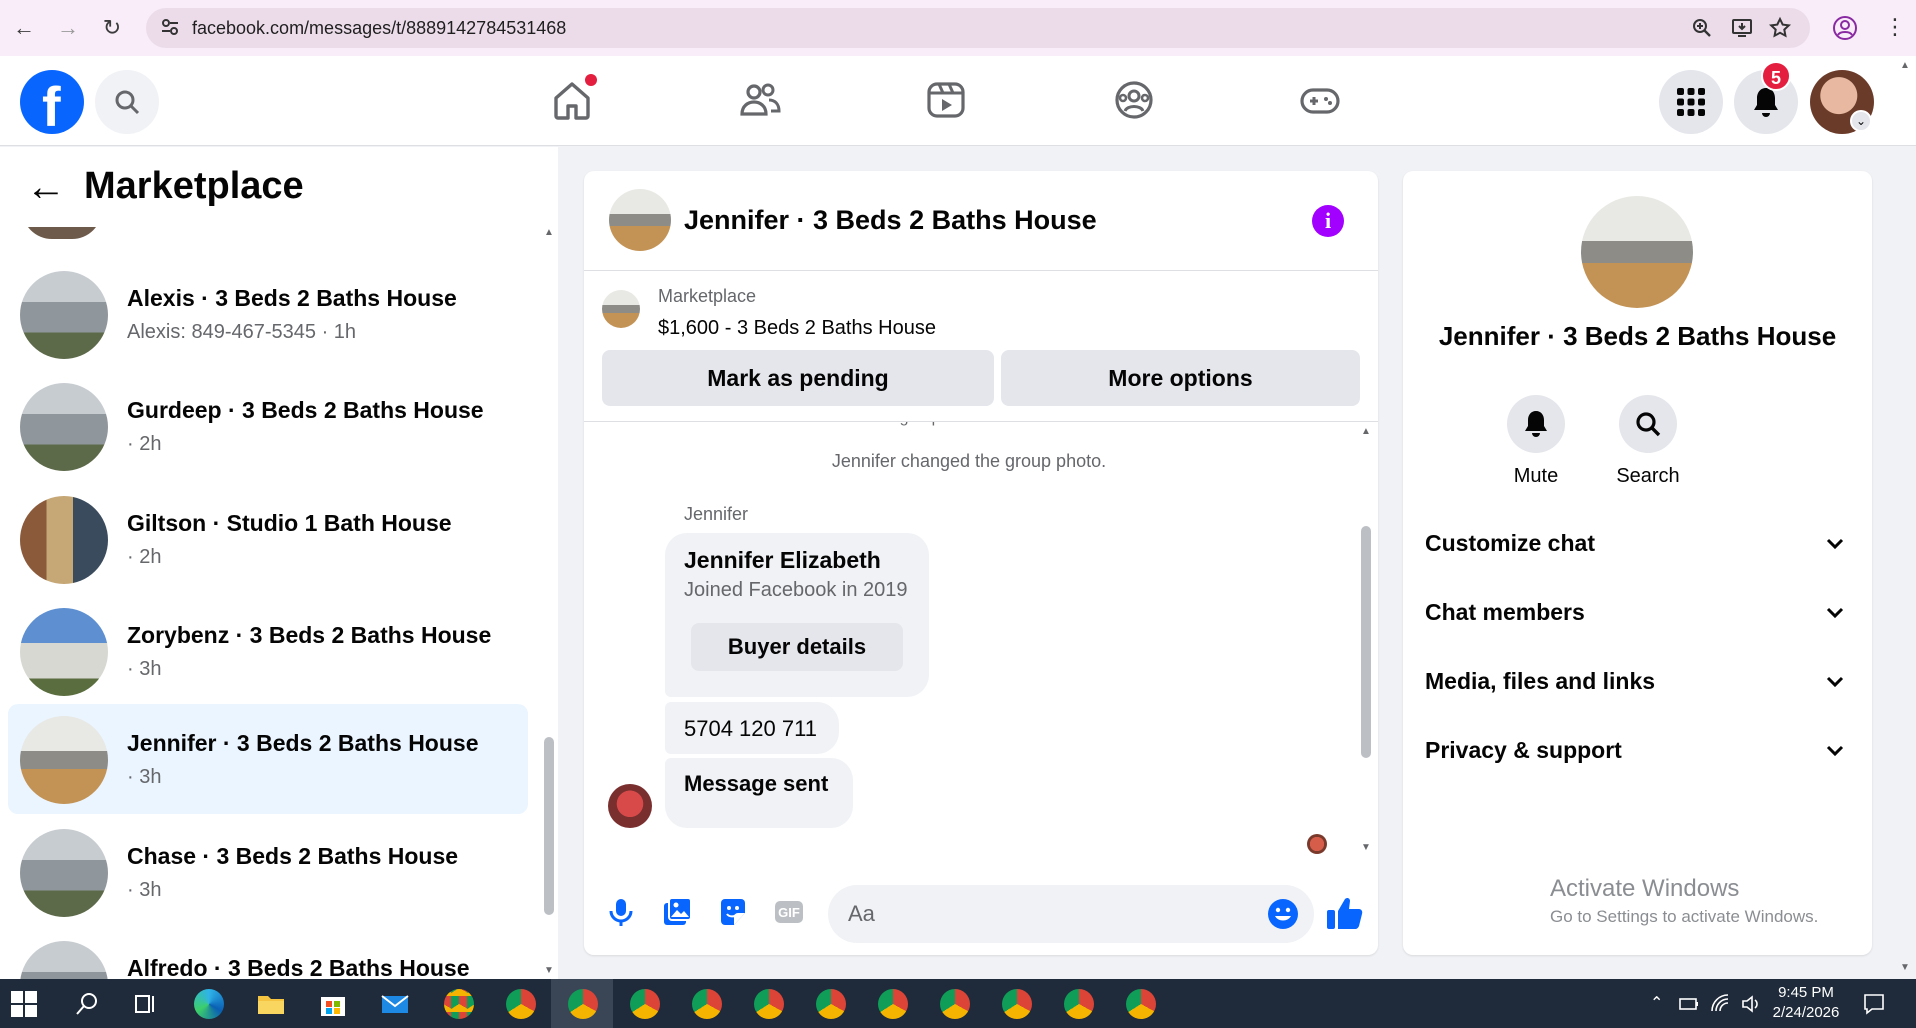 The height and width of the screenshot is (1028, 1916). What do you see at coordinates (1895, 27) in the screenshot?
I see `menu-kebab-icon: ⋮` at bounding box center [1895, 27].